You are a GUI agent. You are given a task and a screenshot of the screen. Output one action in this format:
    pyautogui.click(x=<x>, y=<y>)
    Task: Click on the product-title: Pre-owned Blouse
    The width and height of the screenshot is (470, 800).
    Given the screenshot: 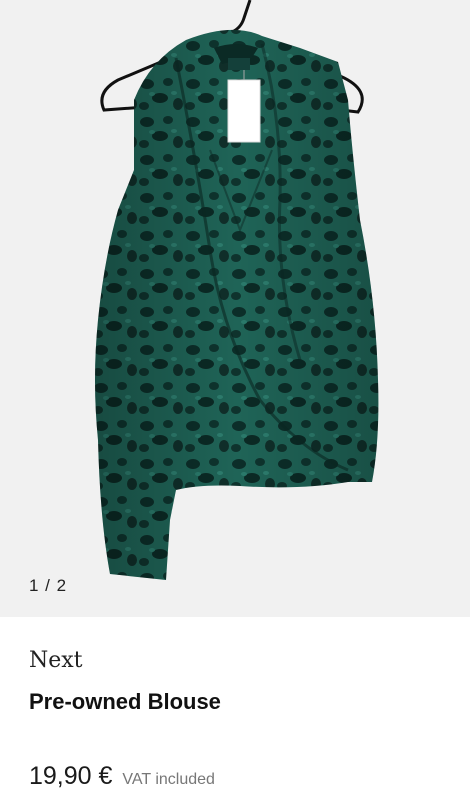 What is the action you would take?
    pyautogui.click(x=125, y=701)
    